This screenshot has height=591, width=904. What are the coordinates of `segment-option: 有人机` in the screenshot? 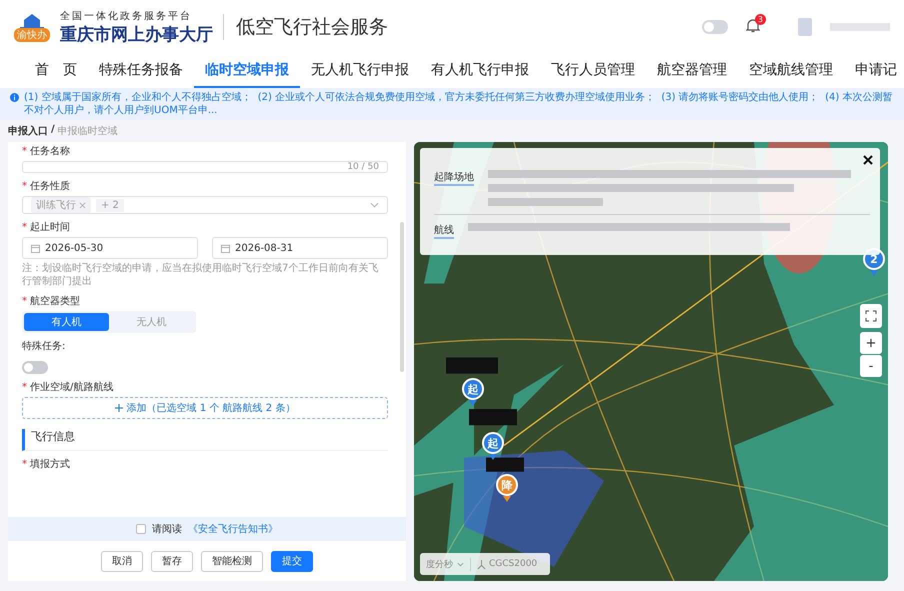 It's located at (66, 322).